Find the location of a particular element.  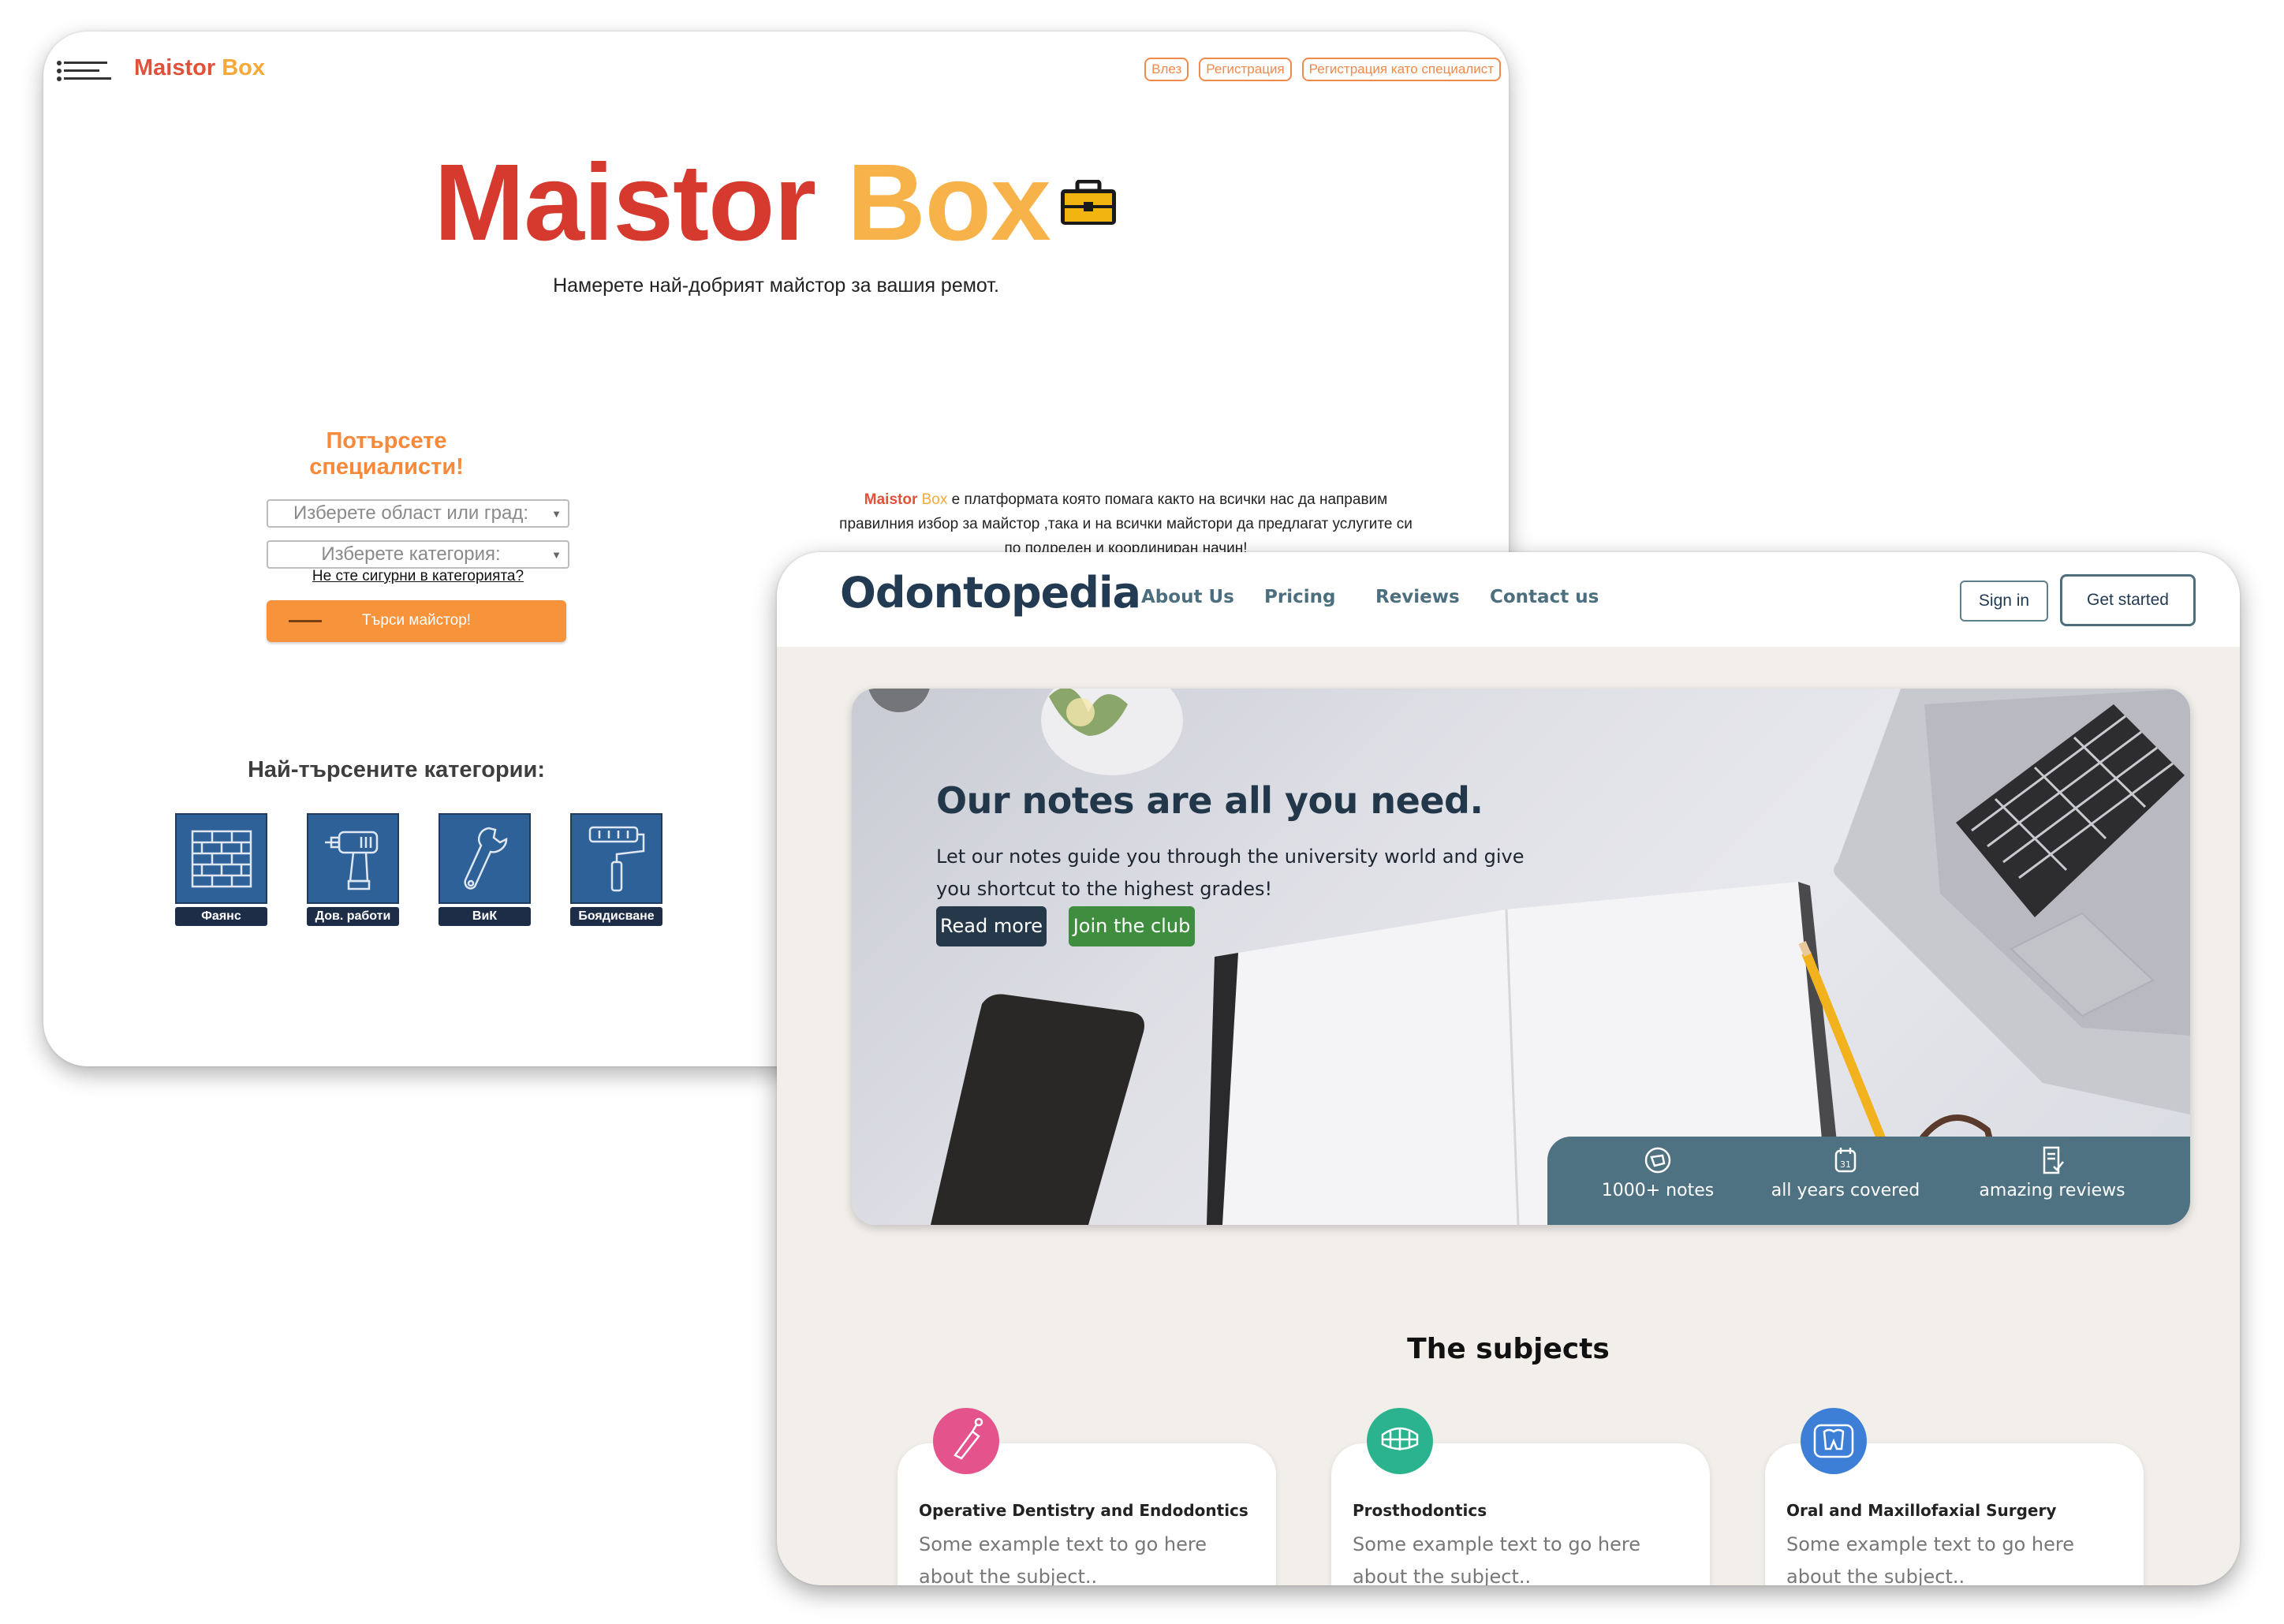

toolbox-icon is located at coordinates (1088, 202).